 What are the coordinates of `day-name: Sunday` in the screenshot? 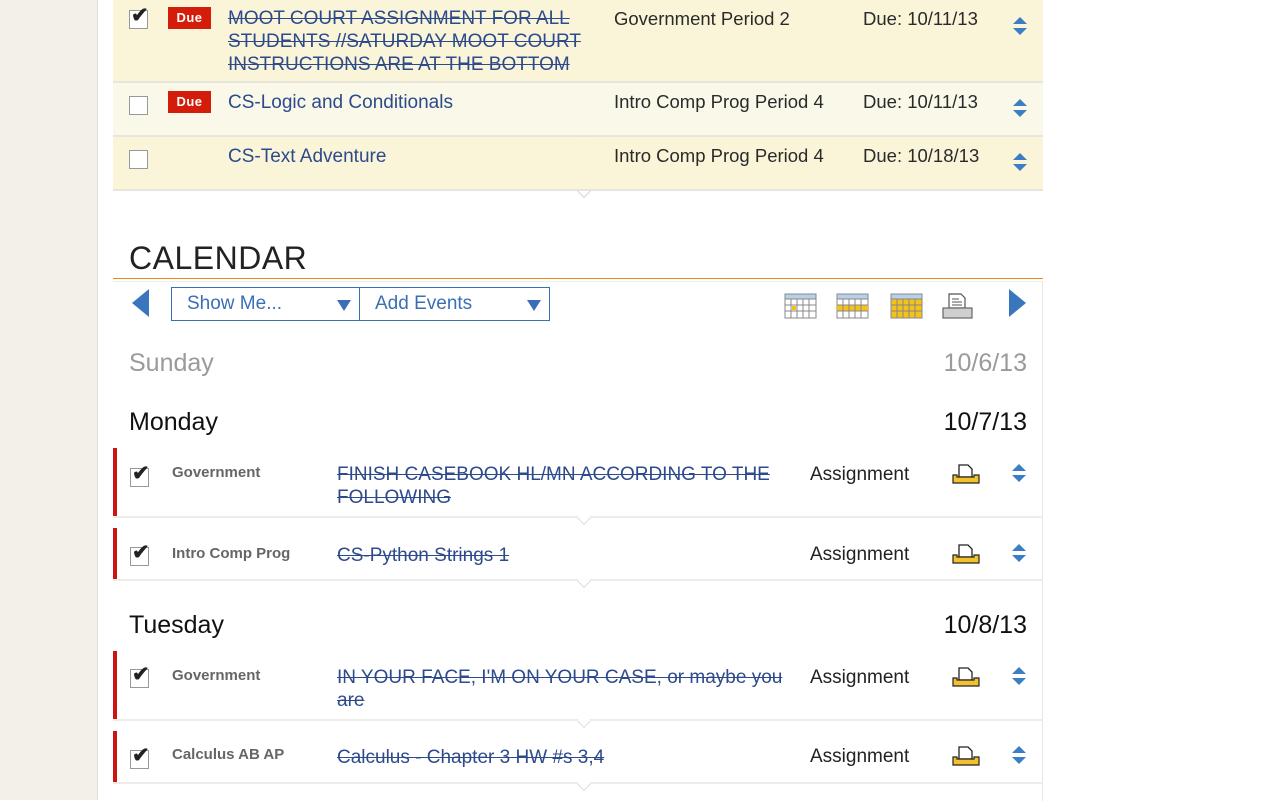 It's located at (171, 363).